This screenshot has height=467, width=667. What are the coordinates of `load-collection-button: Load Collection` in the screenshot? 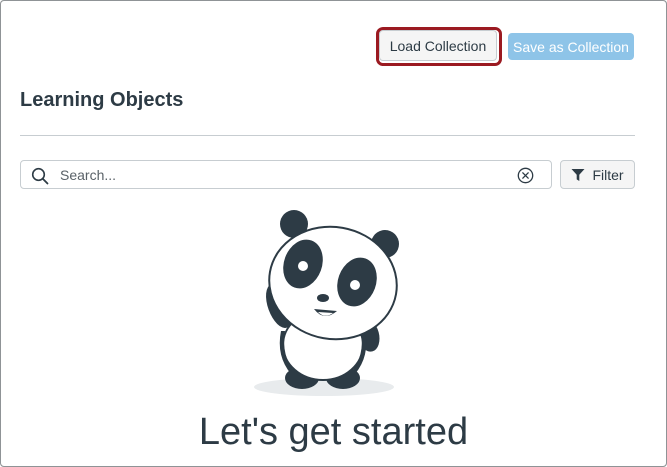 It's located at (438, 45).